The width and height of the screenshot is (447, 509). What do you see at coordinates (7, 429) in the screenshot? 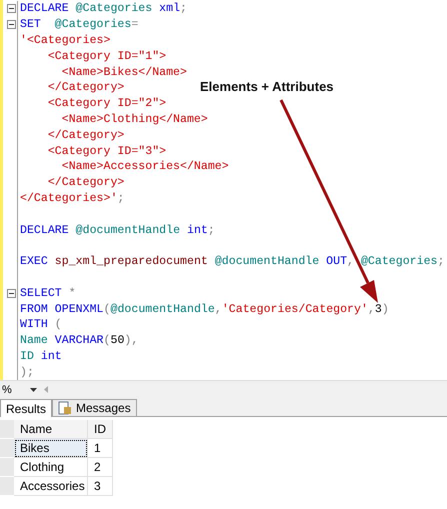
I see `grid-corner` at bounding box center [7, 429].